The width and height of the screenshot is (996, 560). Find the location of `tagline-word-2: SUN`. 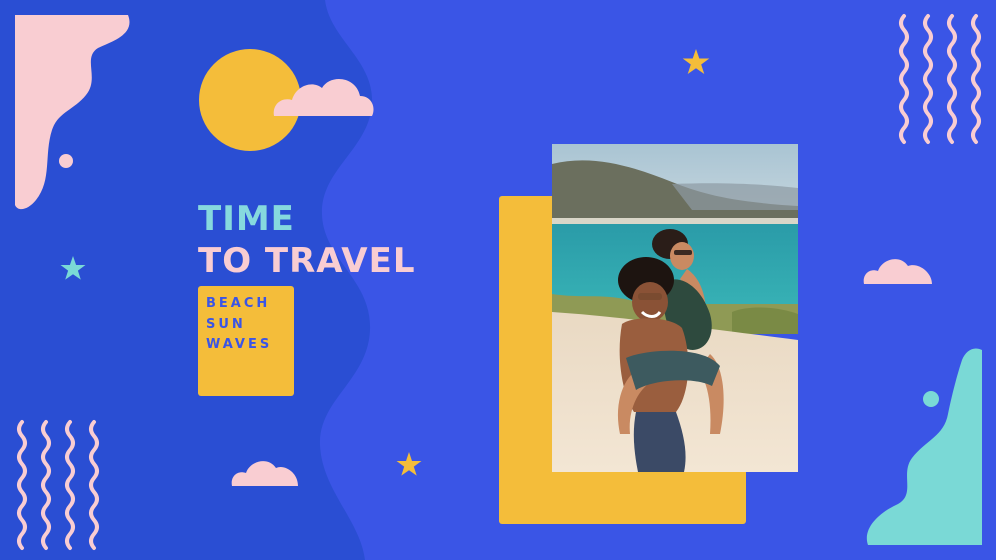

tagline-word-2: SUN is located at coordinates (226, 324).